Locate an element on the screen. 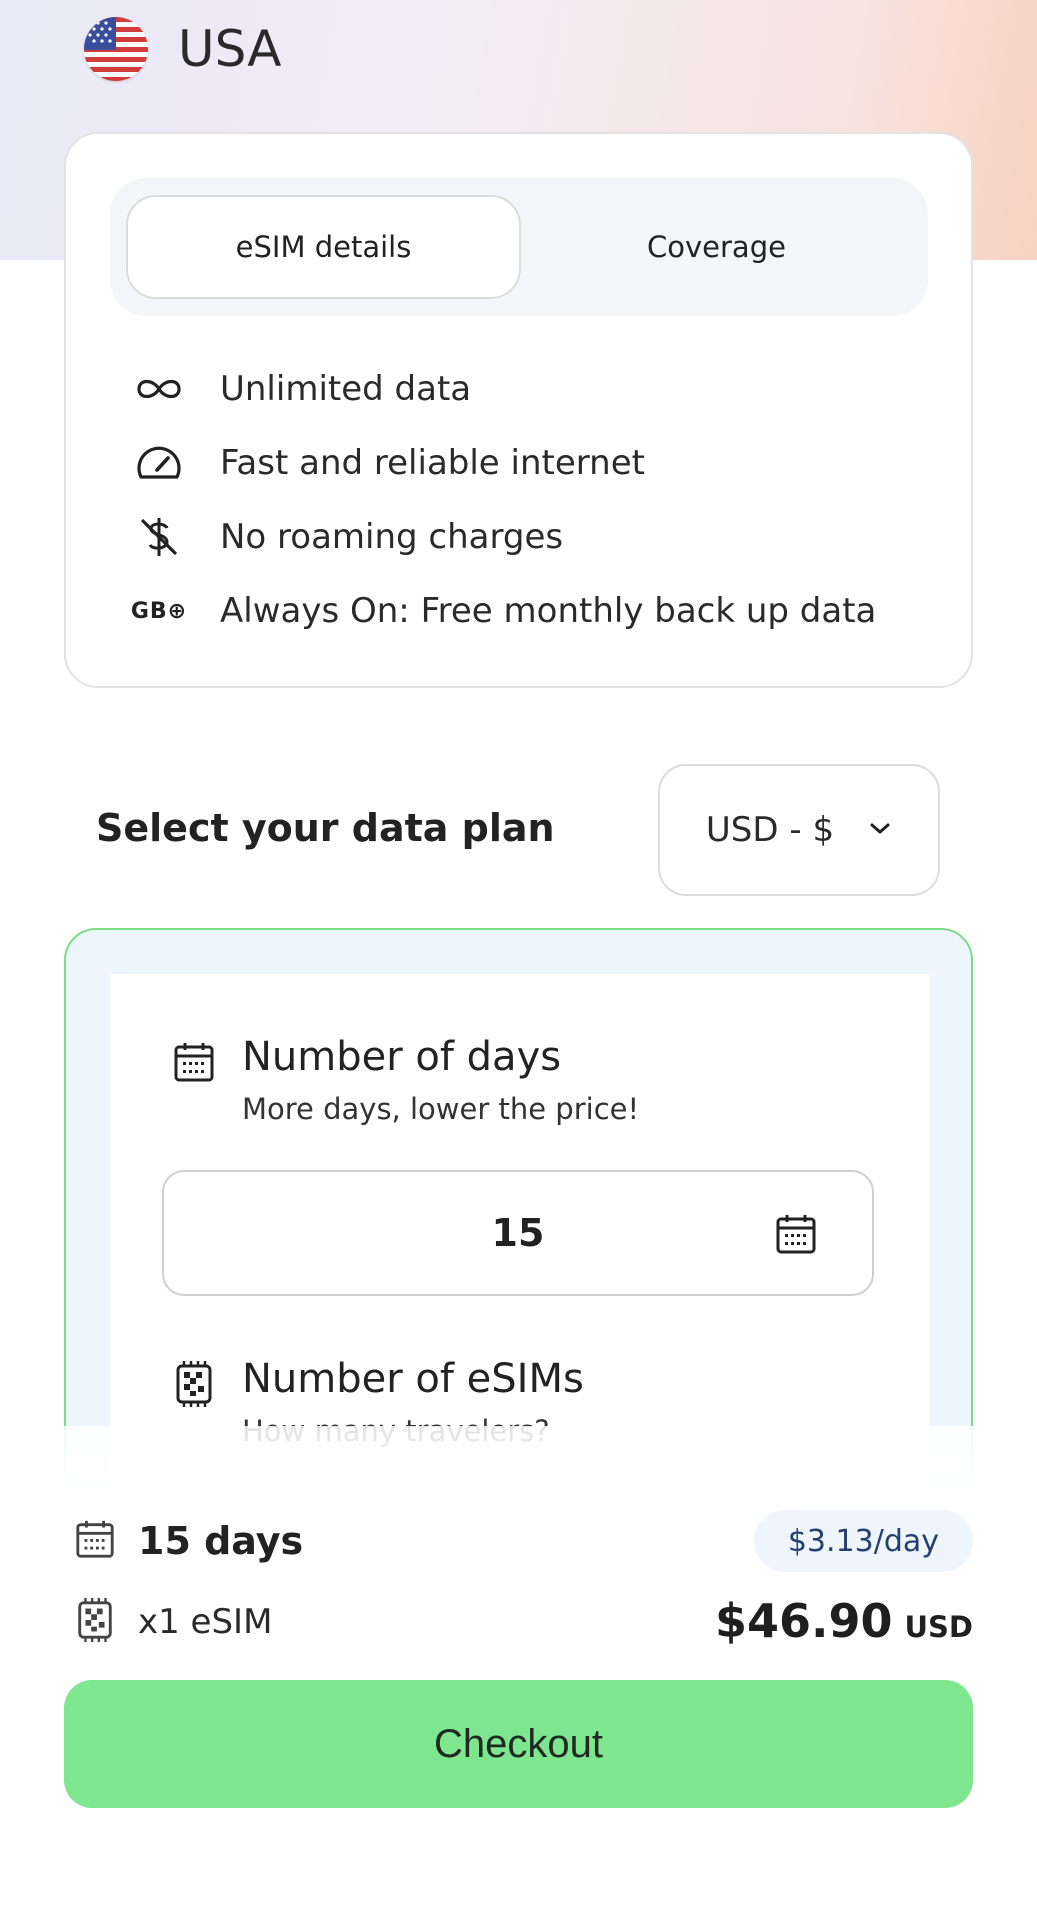 The height and width of the screenshot is (1920, 1037). details-tabs: eSIM details Coverage is located at coordinates (519, 247).